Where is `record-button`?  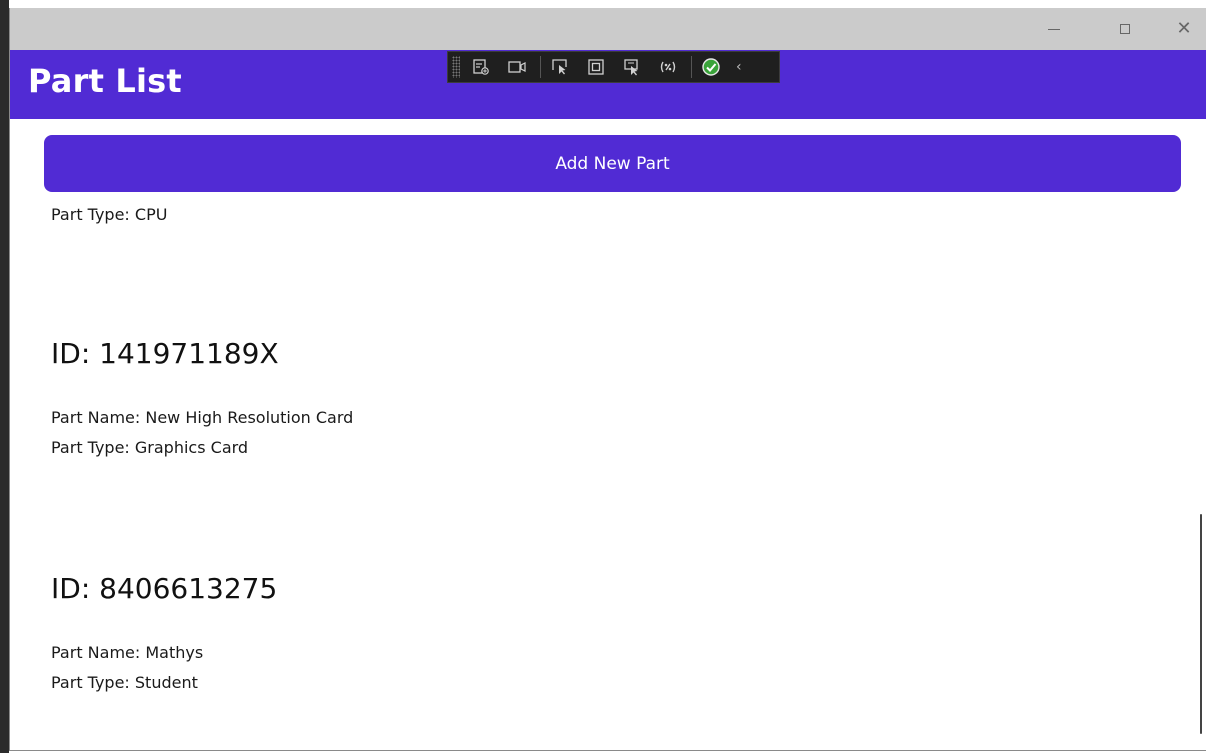 record-button is located at coordinates (517, 67).